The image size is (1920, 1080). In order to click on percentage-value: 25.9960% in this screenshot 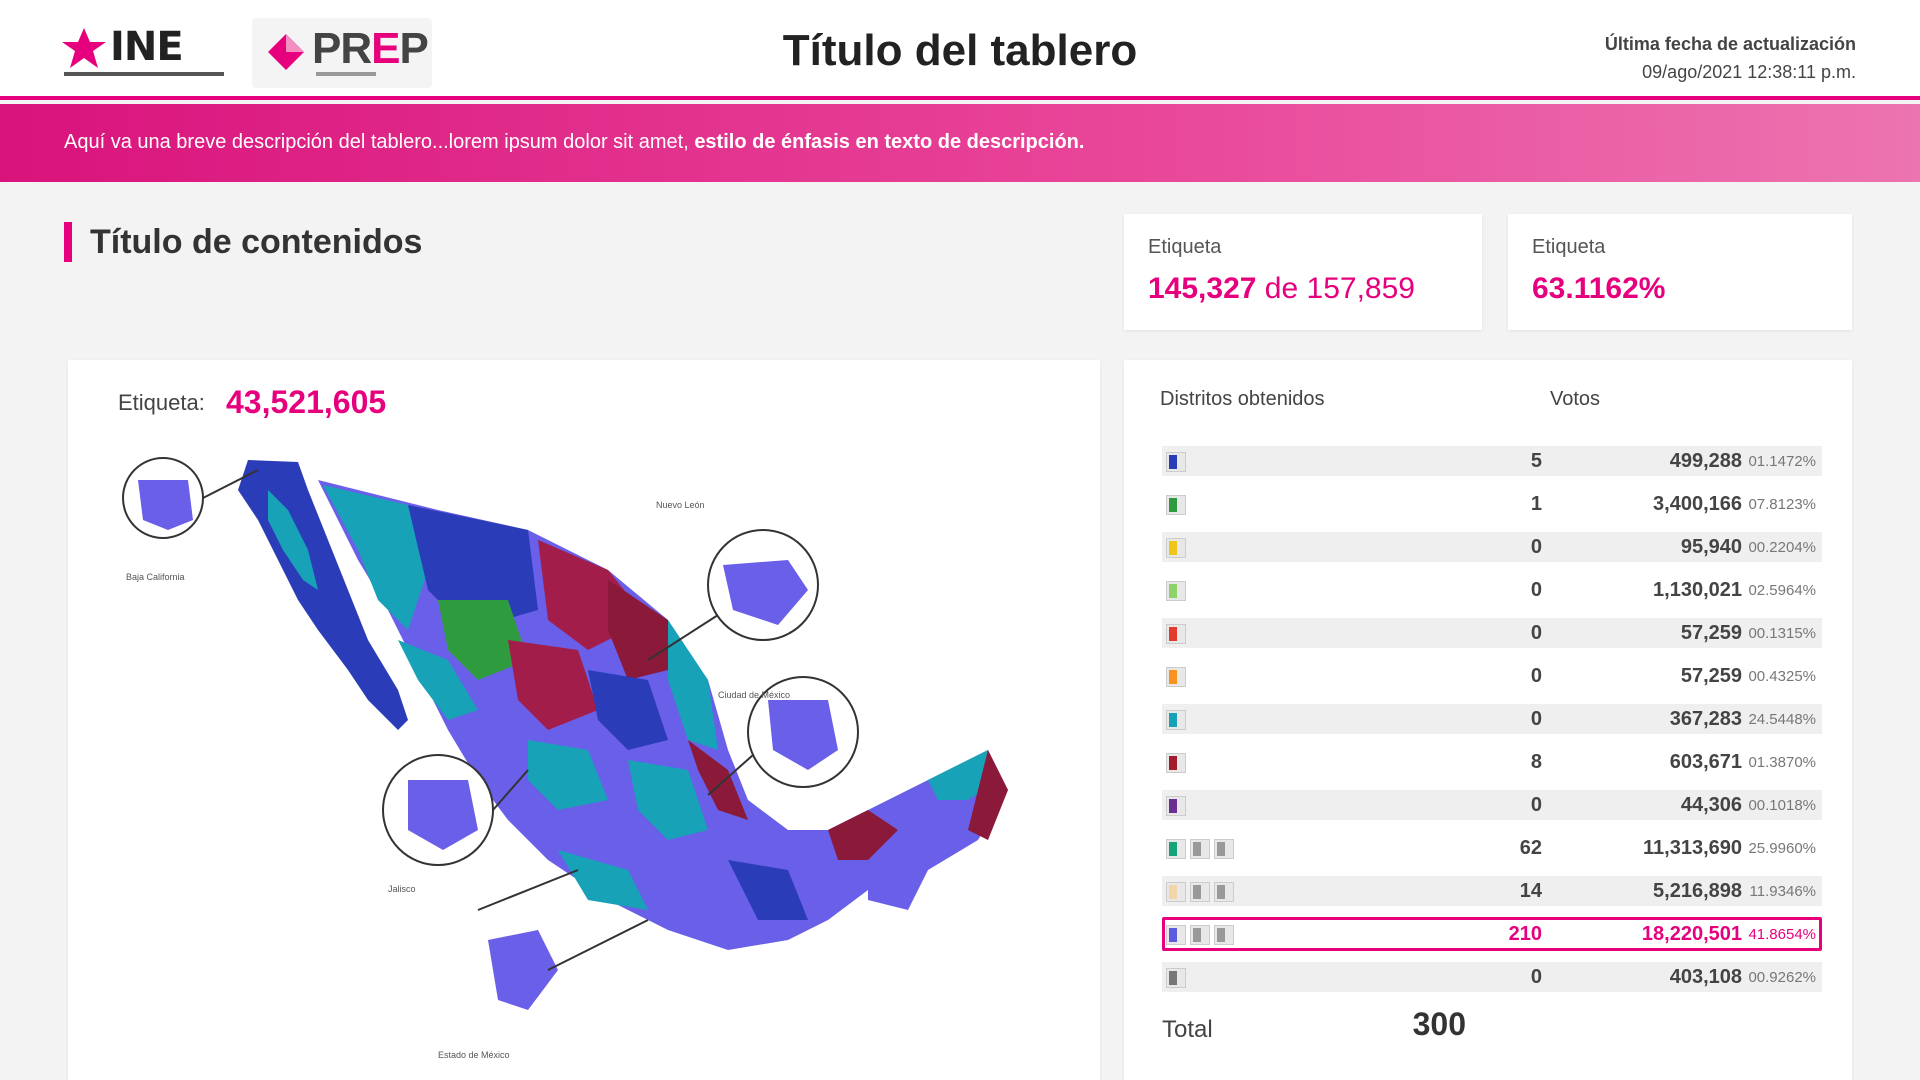, I will do `click(1782, 848)`.